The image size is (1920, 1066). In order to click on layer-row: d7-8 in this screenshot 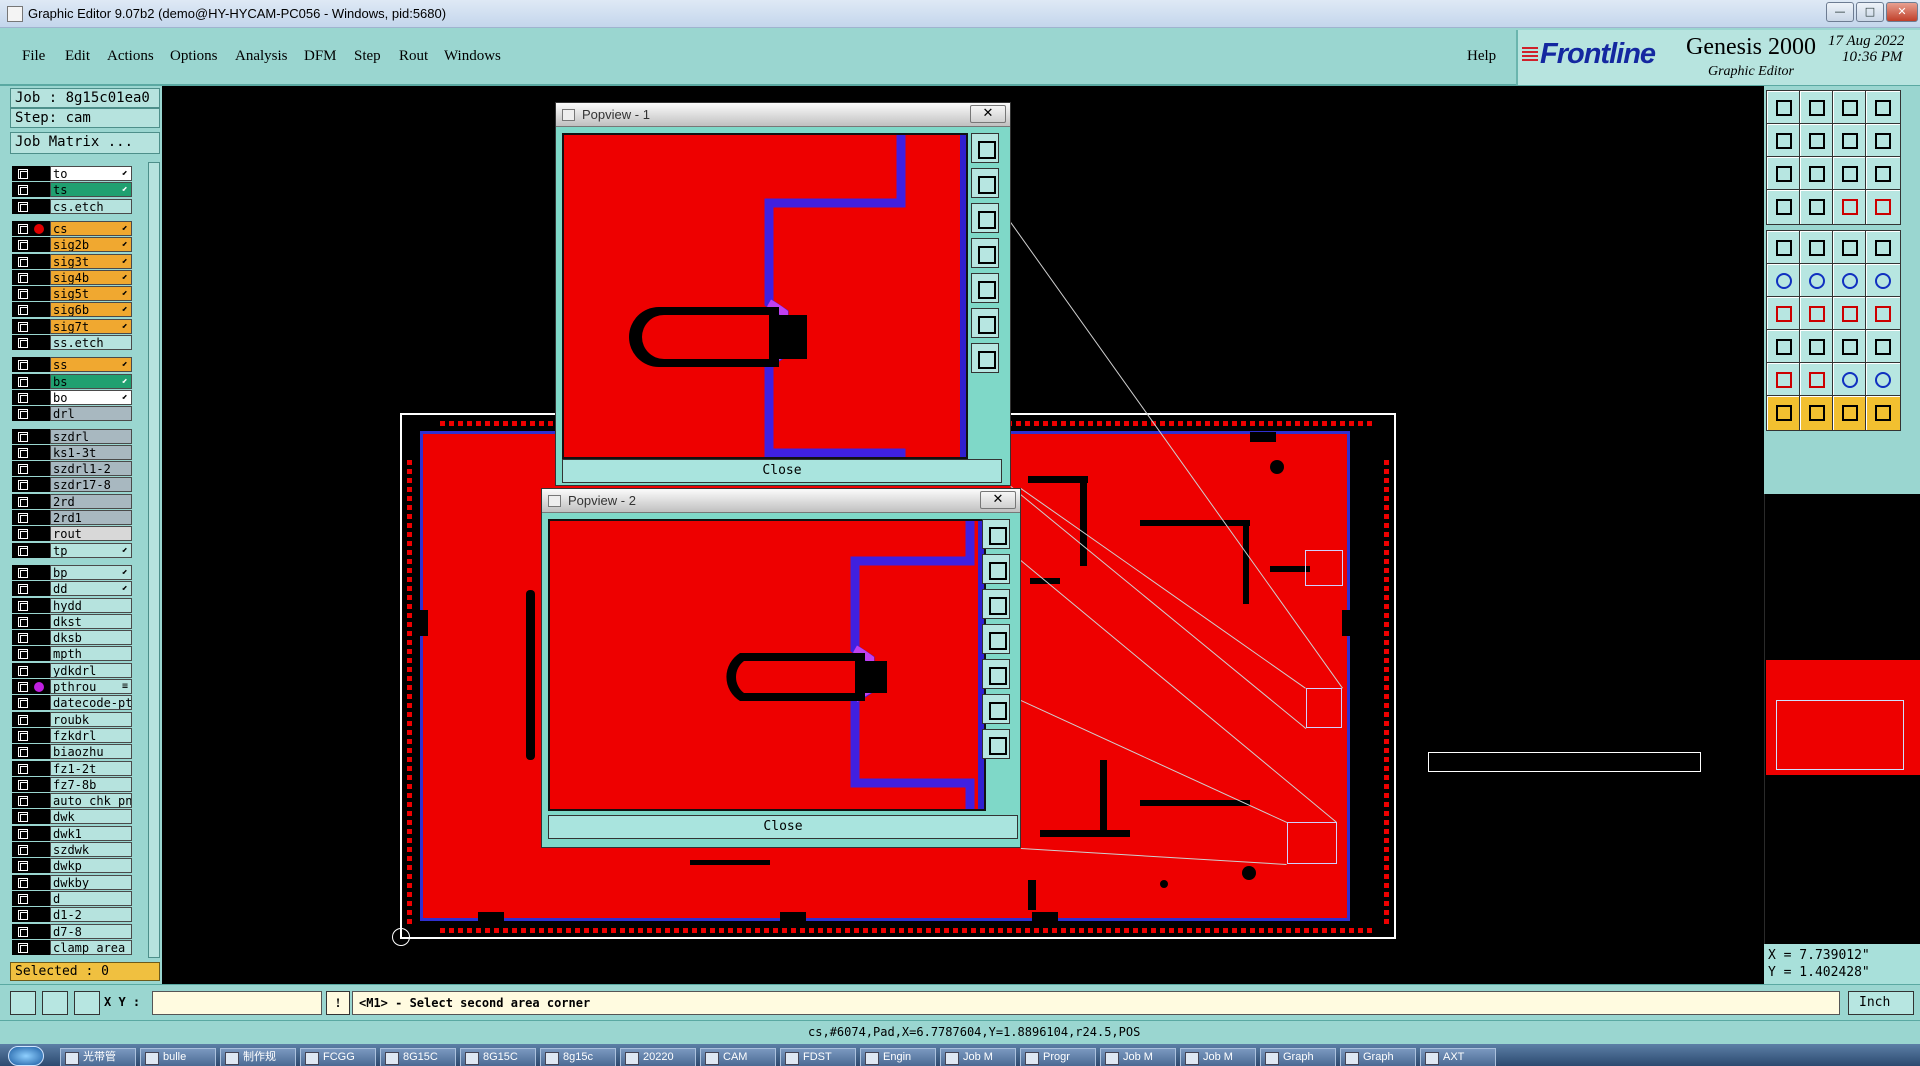, I will do `click(72, 931)`.